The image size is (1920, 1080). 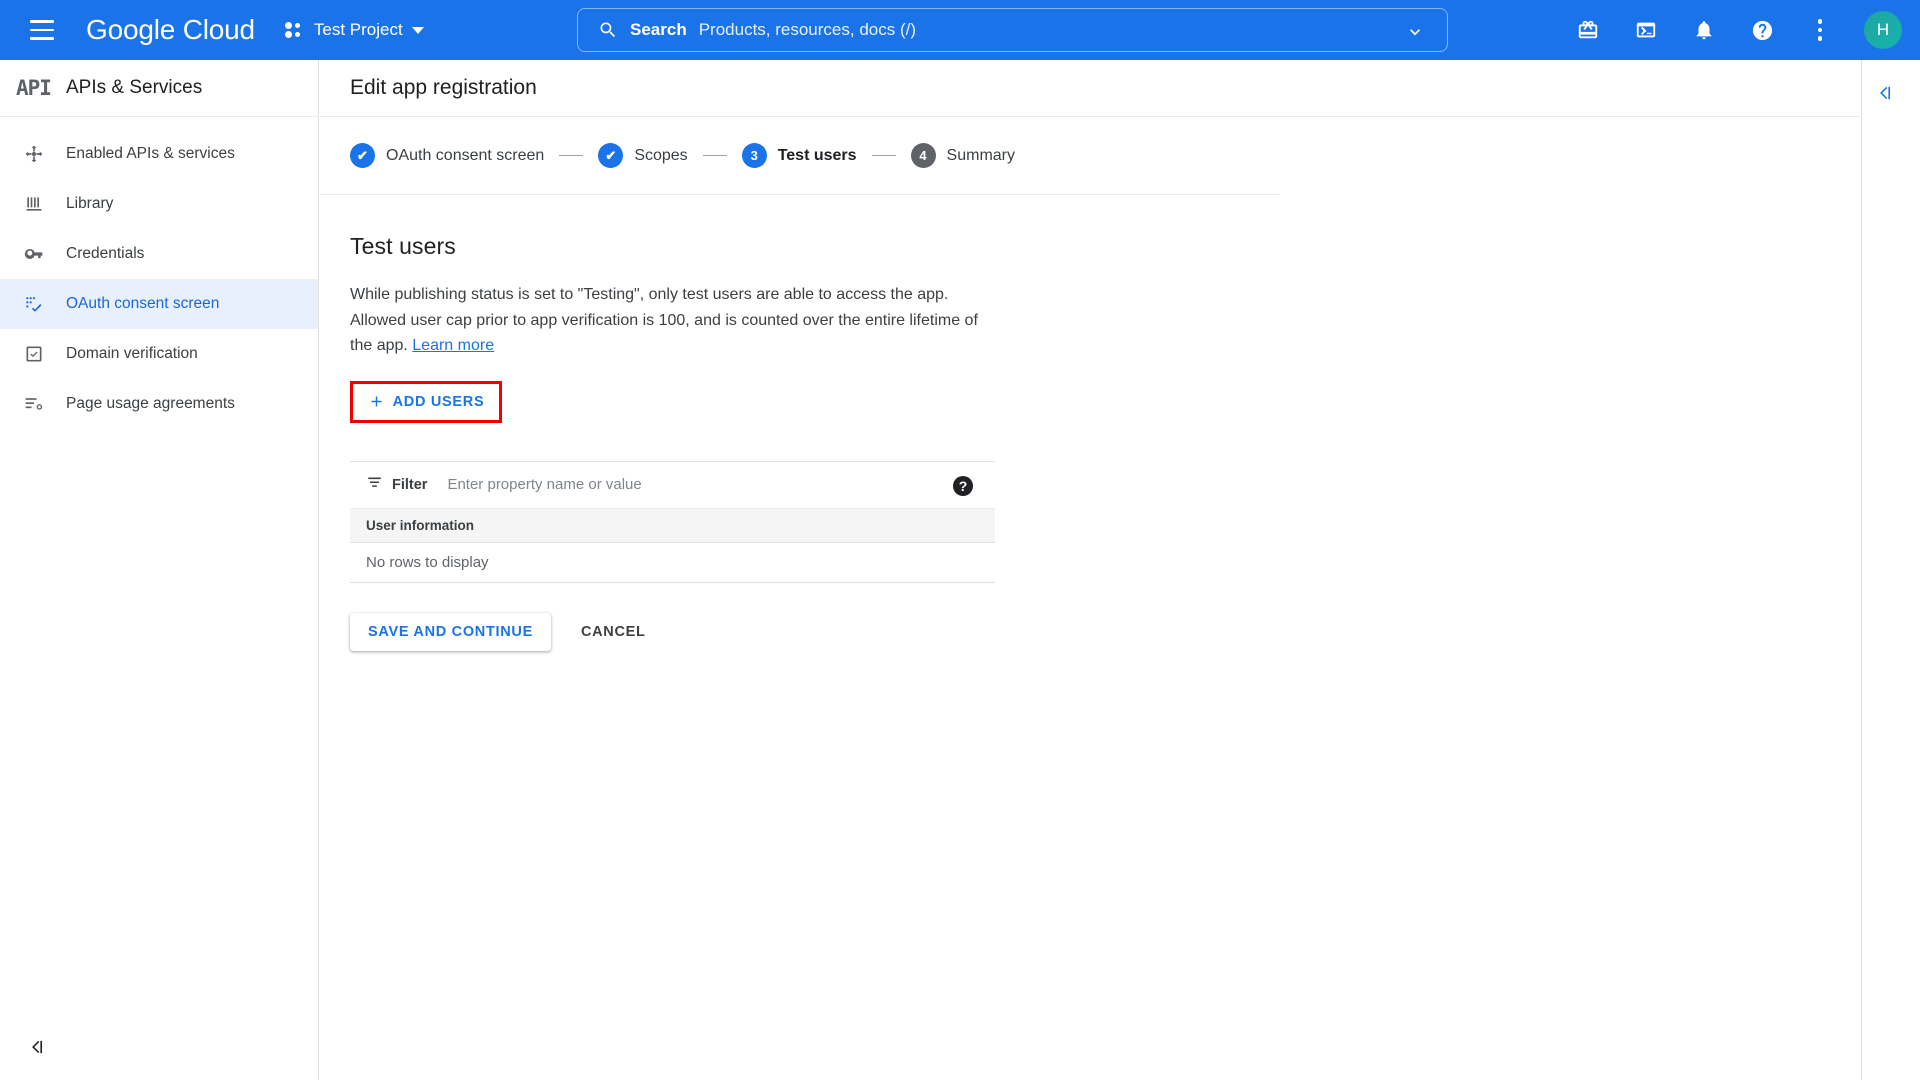 What do you see at coordinates (420, 525) in the screenshot?
I see `table-column-header: User information` at bounding box center [420, 525].